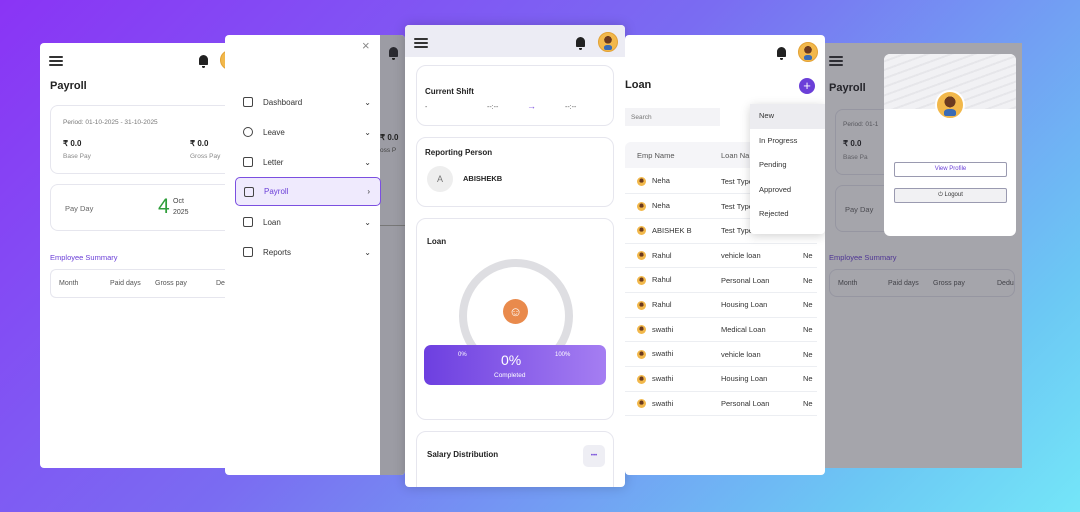 The image size is (1080, 512). Describe the element at coordinates (721, 280) in the screenshot. I see `table-row: Rahul Personal Loan Ne` at that location.